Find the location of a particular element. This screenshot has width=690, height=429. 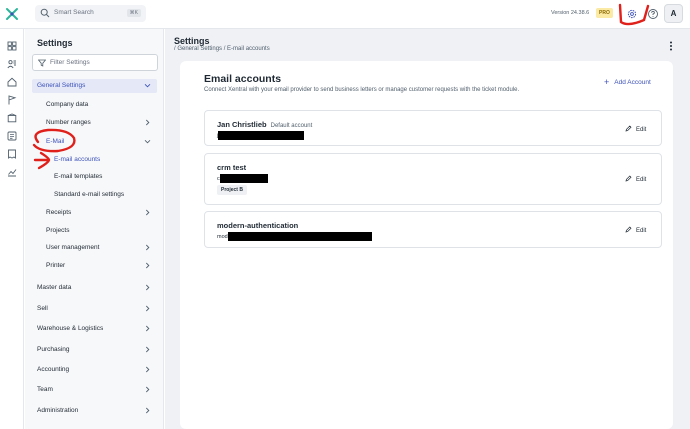

nav-label: Number ranges is located at coordinates (68, 122).